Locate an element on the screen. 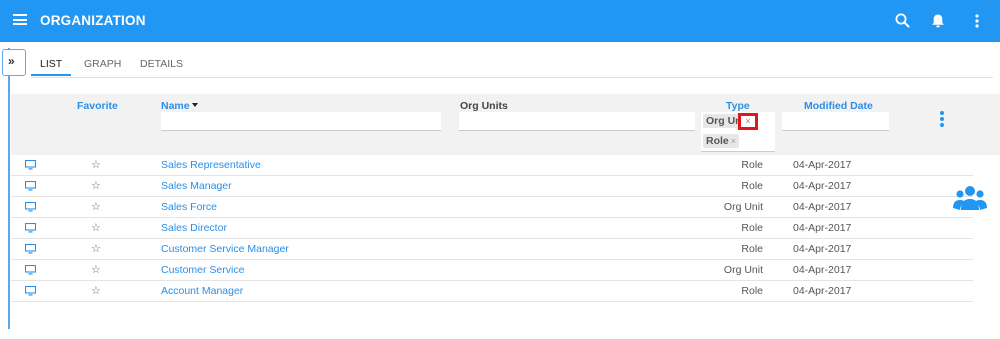 The width and height of the screenshot is (1000, 339). app-bar: ORGANIZATION is located at coordinates (500, 21).